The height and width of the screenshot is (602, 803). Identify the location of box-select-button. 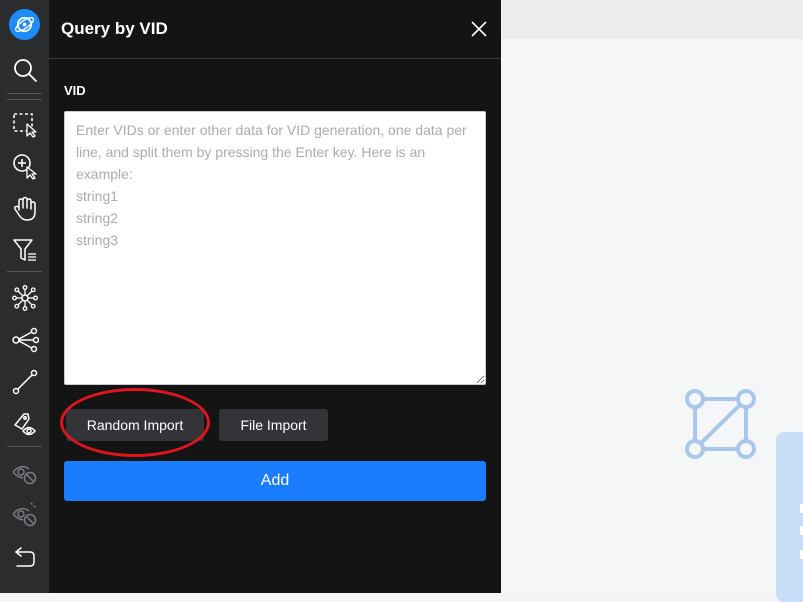
(24, 124).